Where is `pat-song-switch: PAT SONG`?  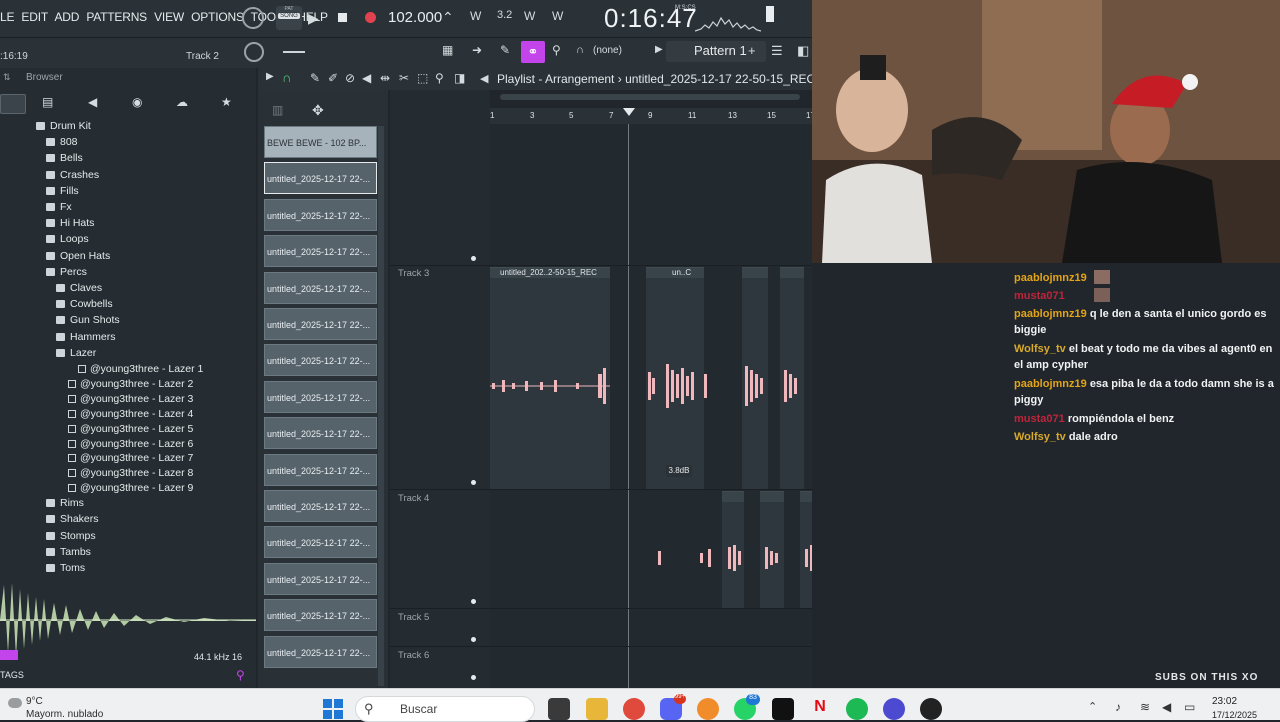
pat-song-switch: PAT SONG is located at coordinates (289, 18).